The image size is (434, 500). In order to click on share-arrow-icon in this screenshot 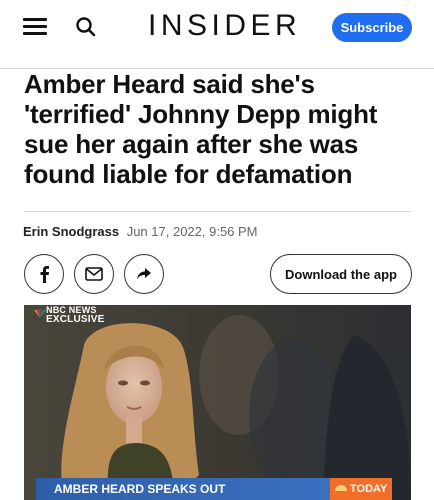, I will do `click(144, 274)`.